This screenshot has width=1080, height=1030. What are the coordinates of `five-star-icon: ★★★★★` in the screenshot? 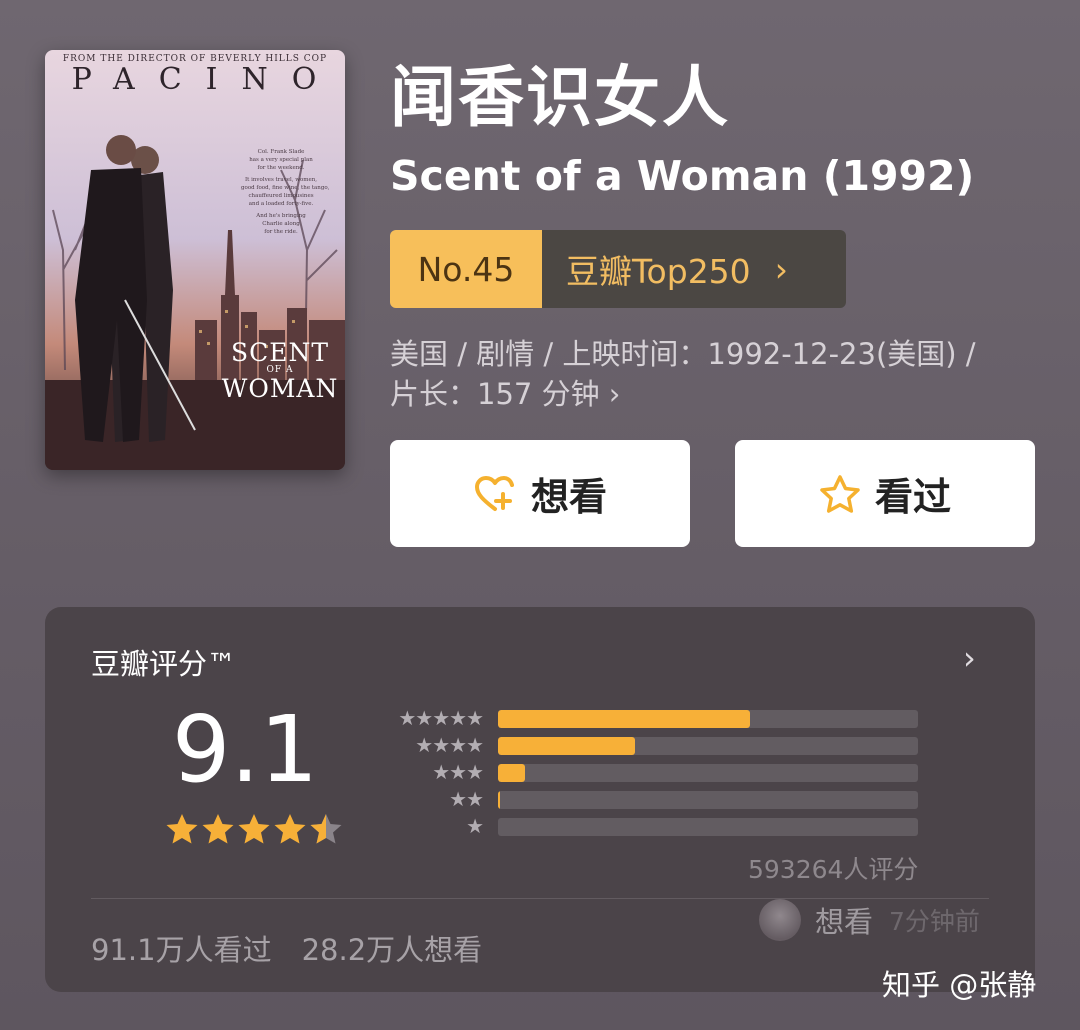 It's located at (441, 718).